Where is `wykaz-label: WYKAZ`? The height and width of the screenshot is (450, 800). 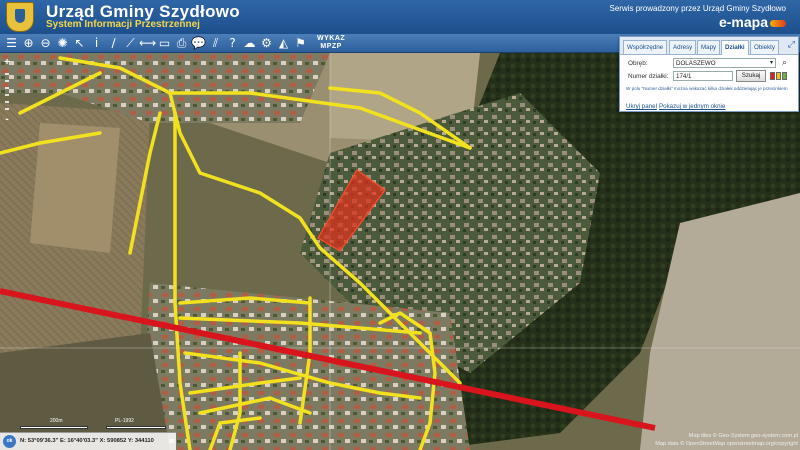 wykaz-label: WYKAZ is located at coordinates (331, 38).